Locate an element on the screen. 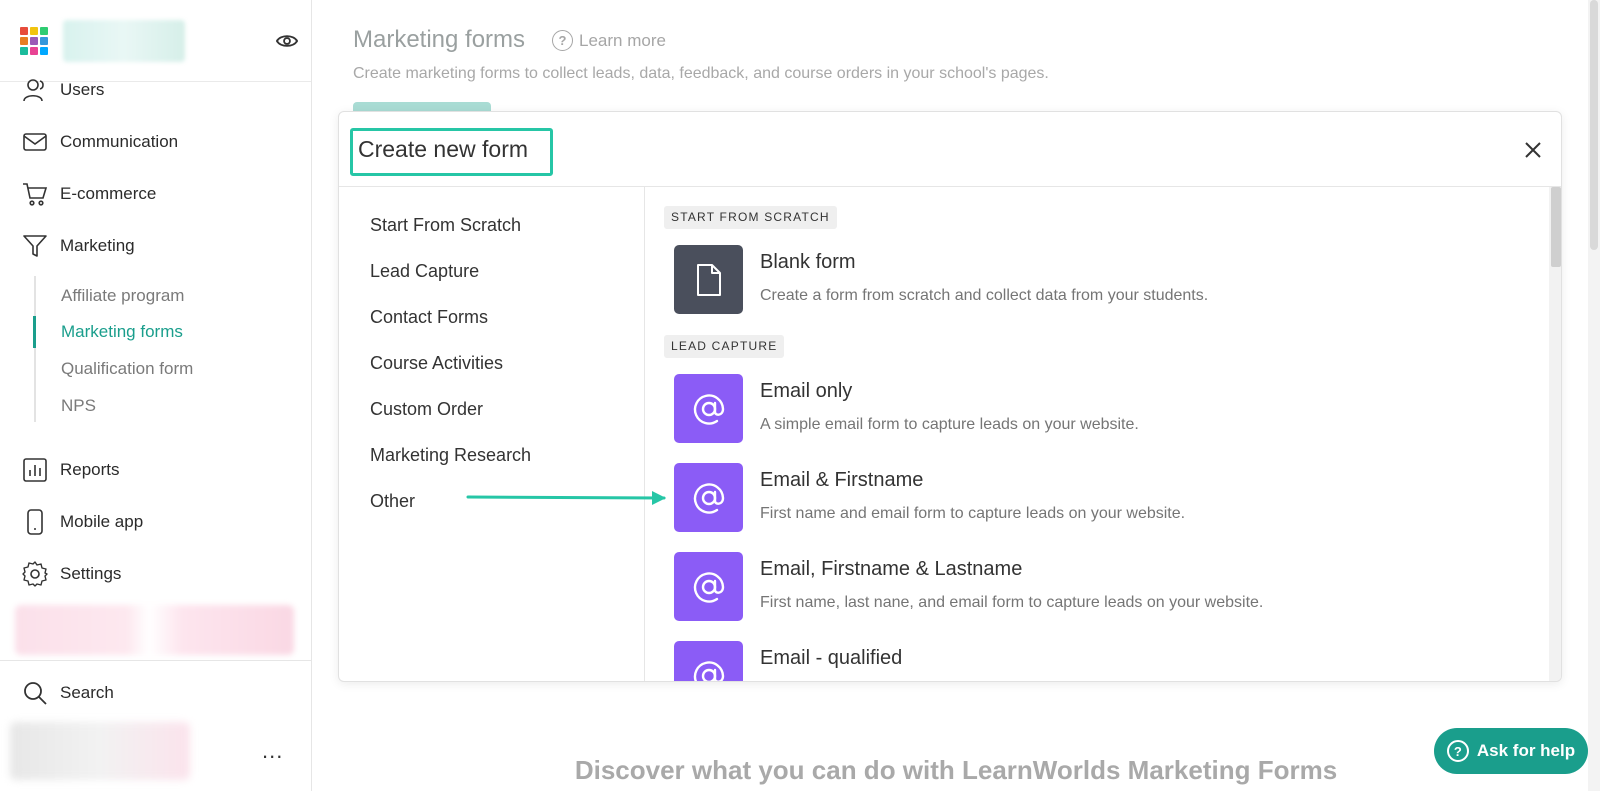 This screenshot has width=1600, height=791. sidebar-item-label: Mobile app is located at coordinates (102, 521).